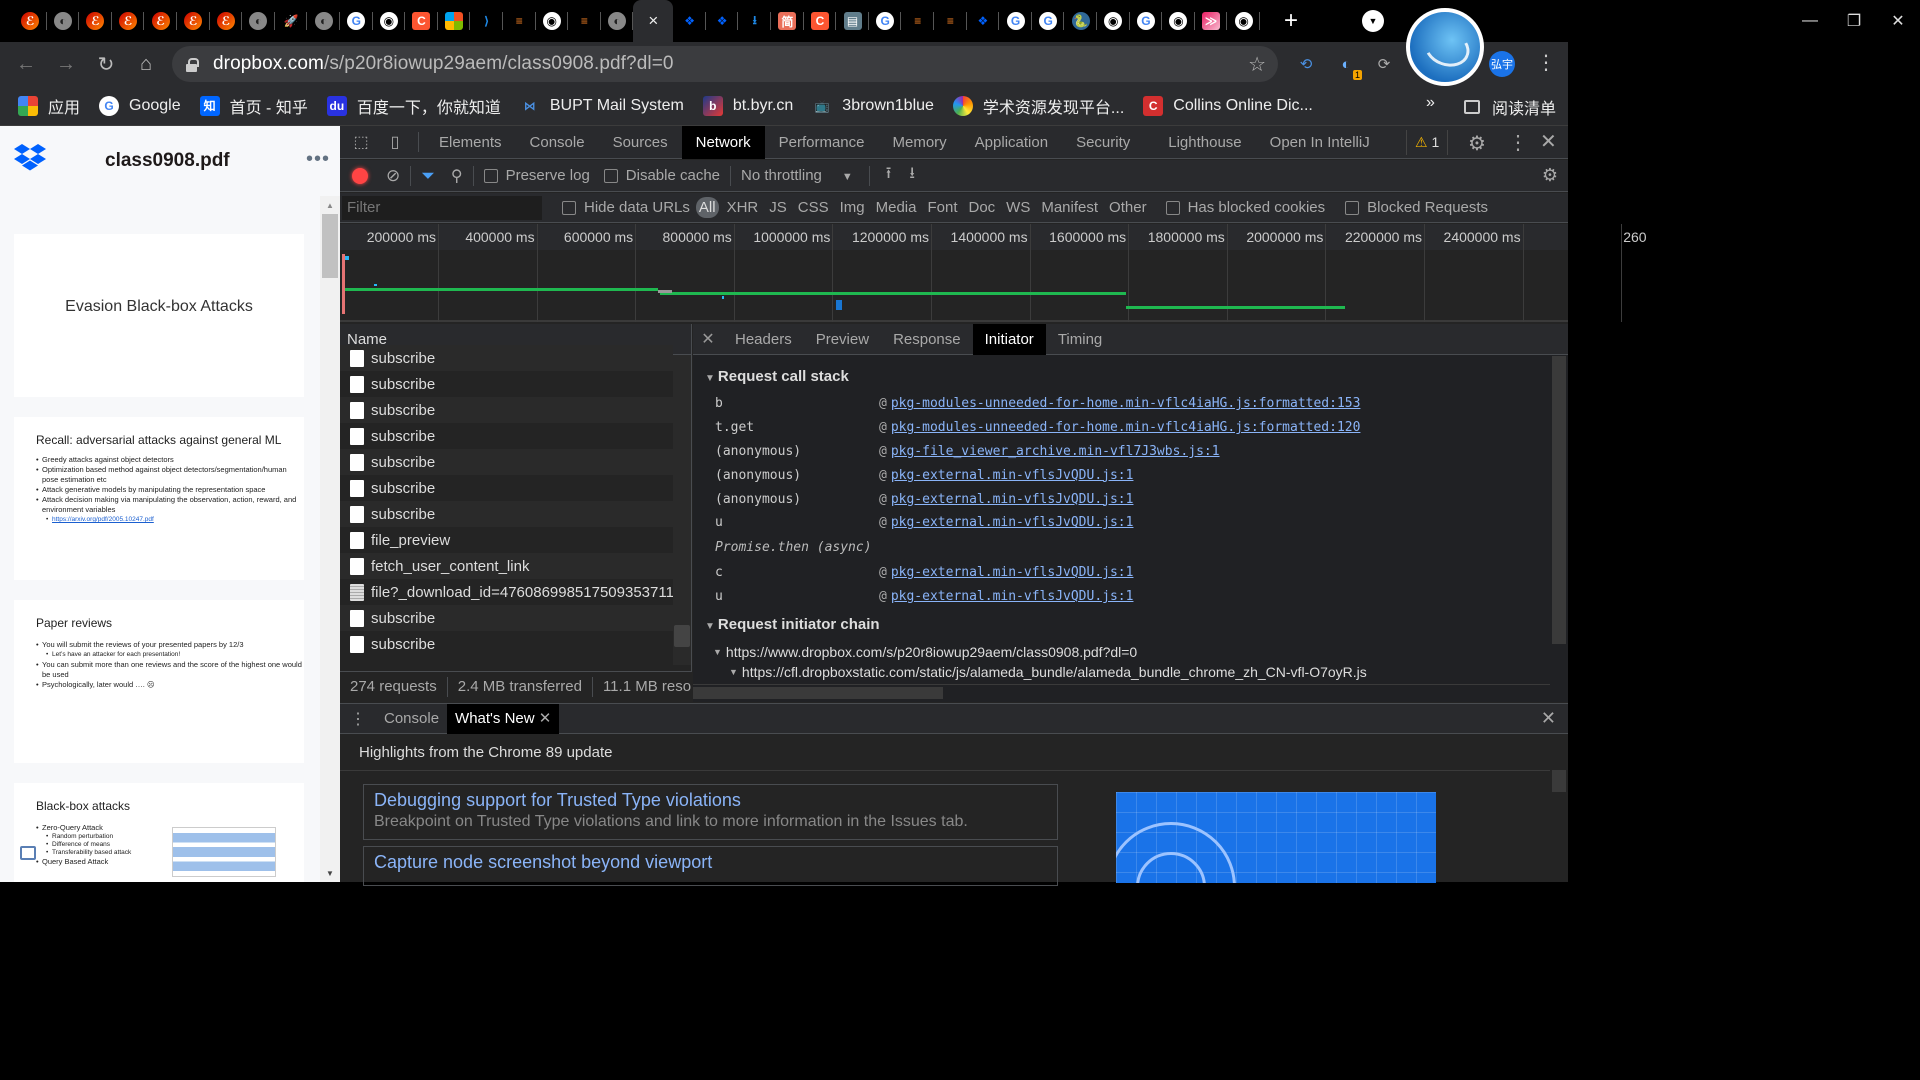  I want to click on preserve-log-checkbox: Preserve log, so click(536, 175).